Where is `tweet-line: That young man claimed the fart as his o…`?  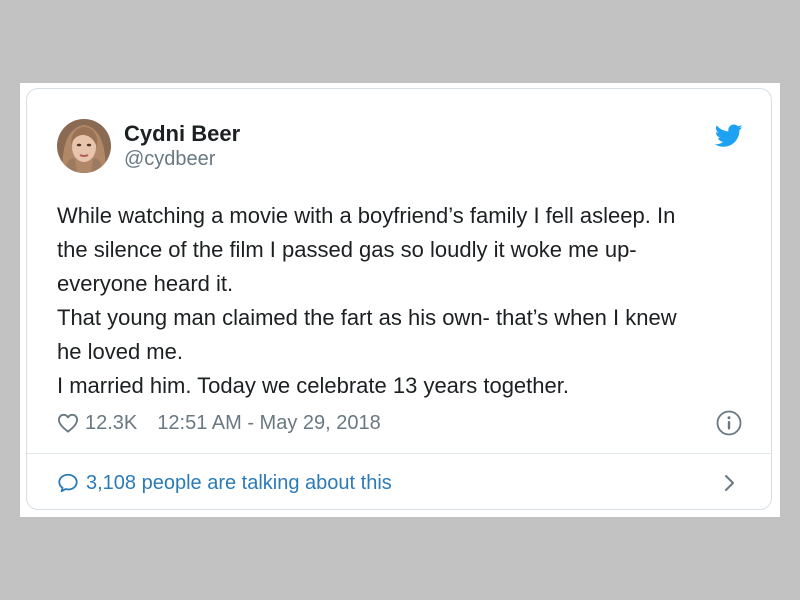 tweet-line: That young man claimed the fart as his o… is located at coordinates (367, 317).